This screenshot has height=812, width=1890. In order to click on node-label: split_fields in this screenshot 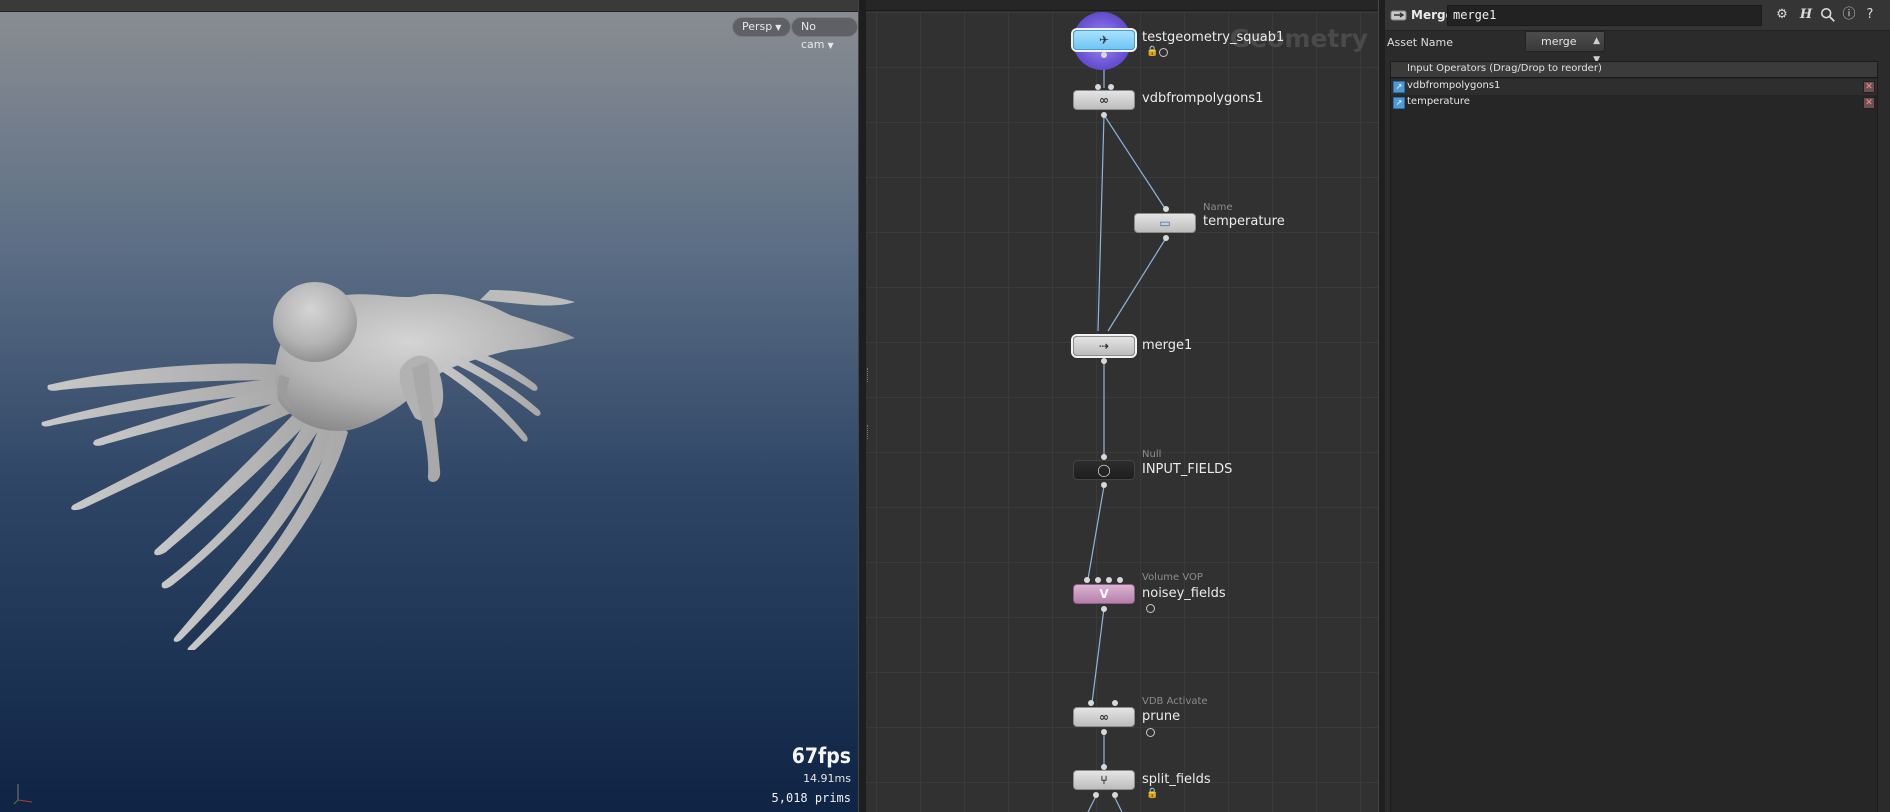, I will do `click(1176, 779)`.